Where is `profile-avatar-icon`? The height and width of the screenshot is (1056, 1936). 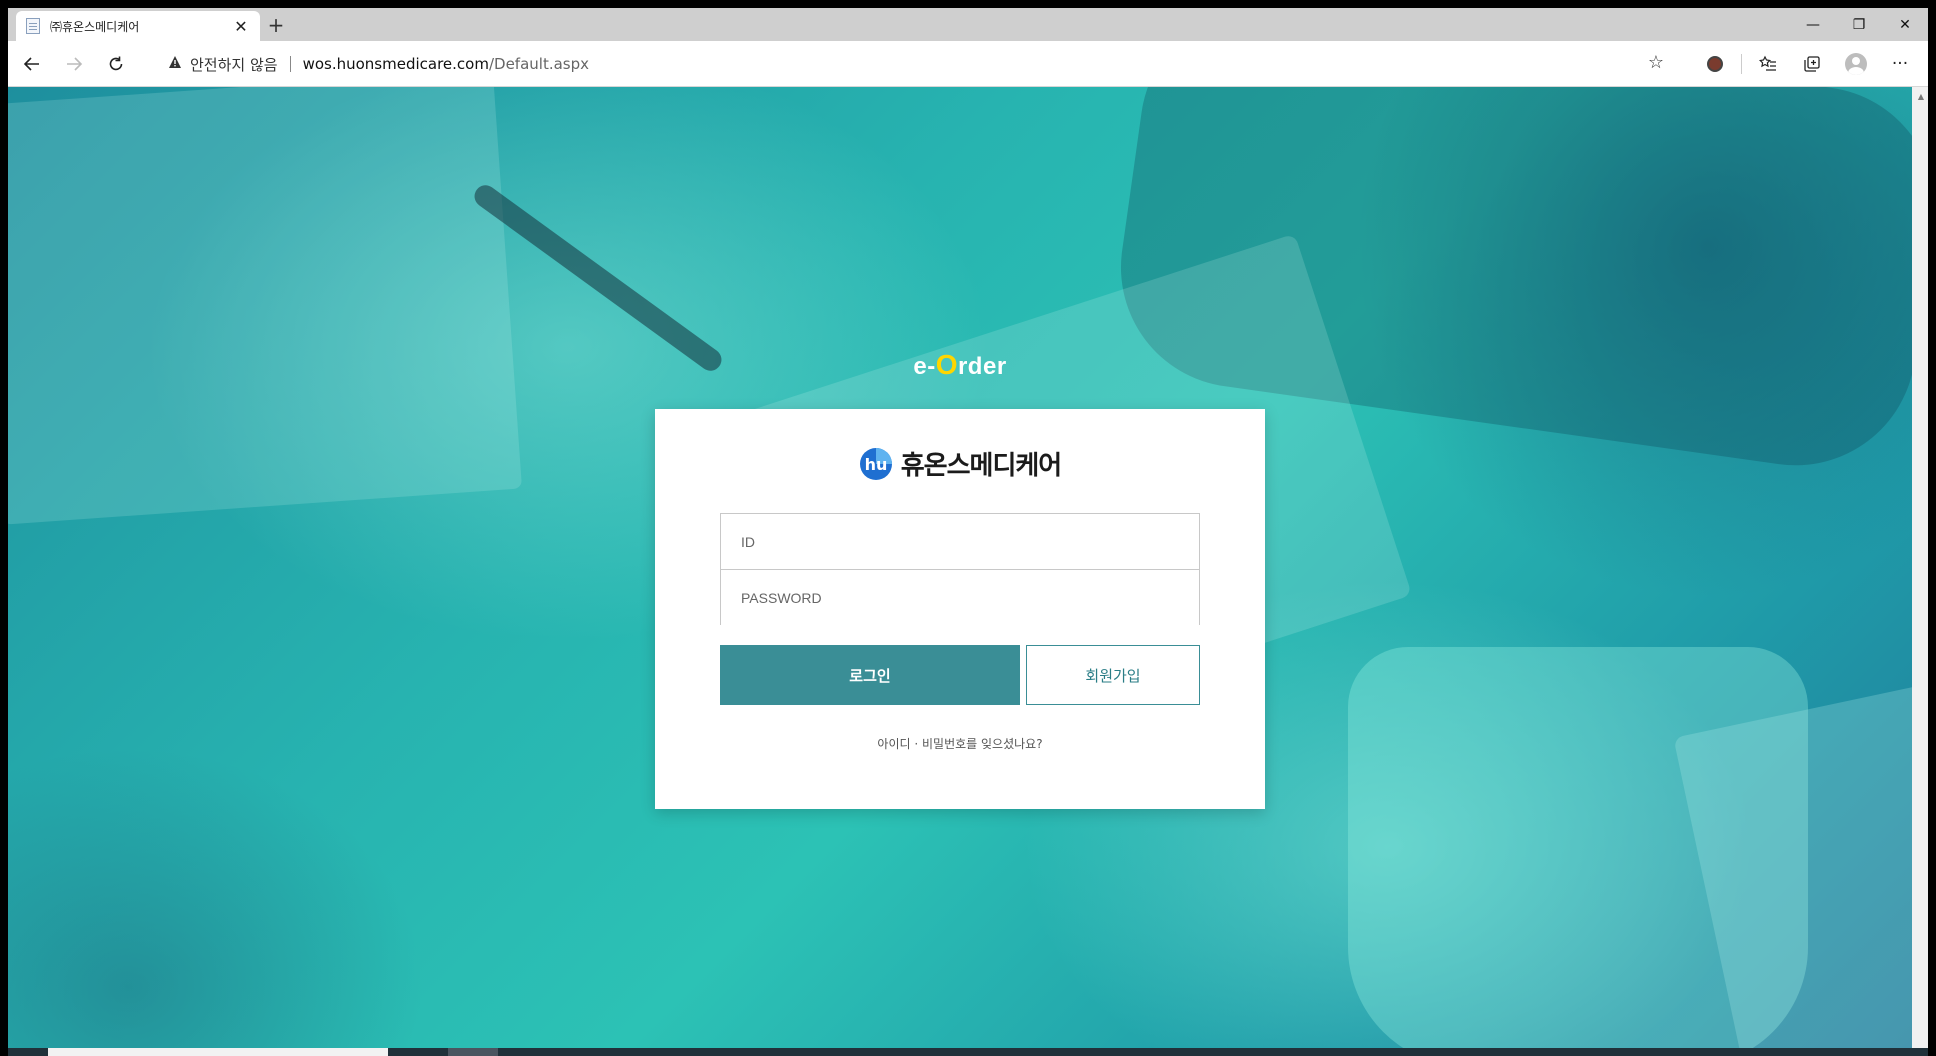 profile-avatar-icon is located at coordinates (1856, 64).